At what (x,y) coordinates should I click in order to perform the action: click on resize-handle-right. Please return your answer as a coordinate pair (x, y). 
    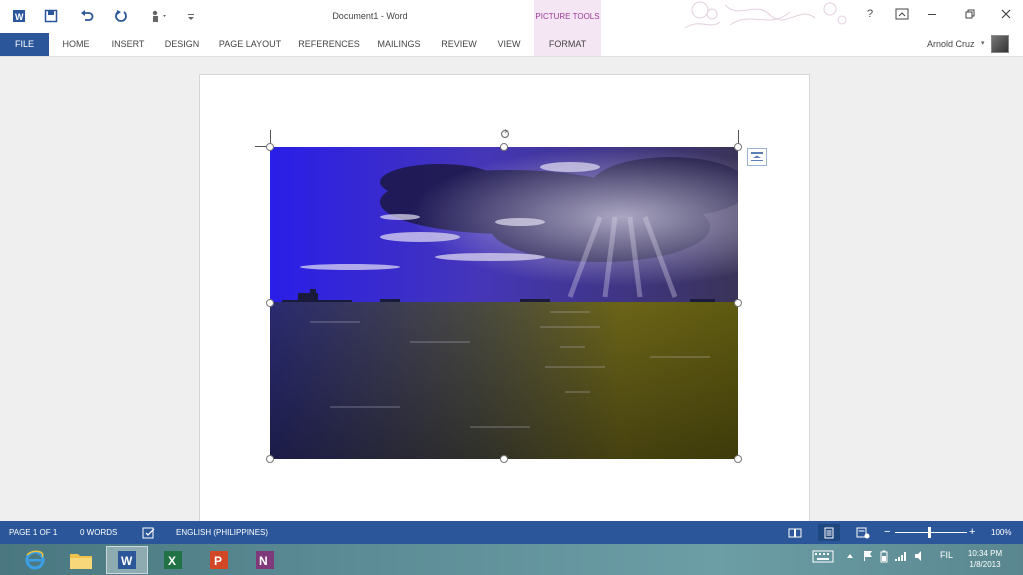
    Looking at the image, I should click on (738, 303).